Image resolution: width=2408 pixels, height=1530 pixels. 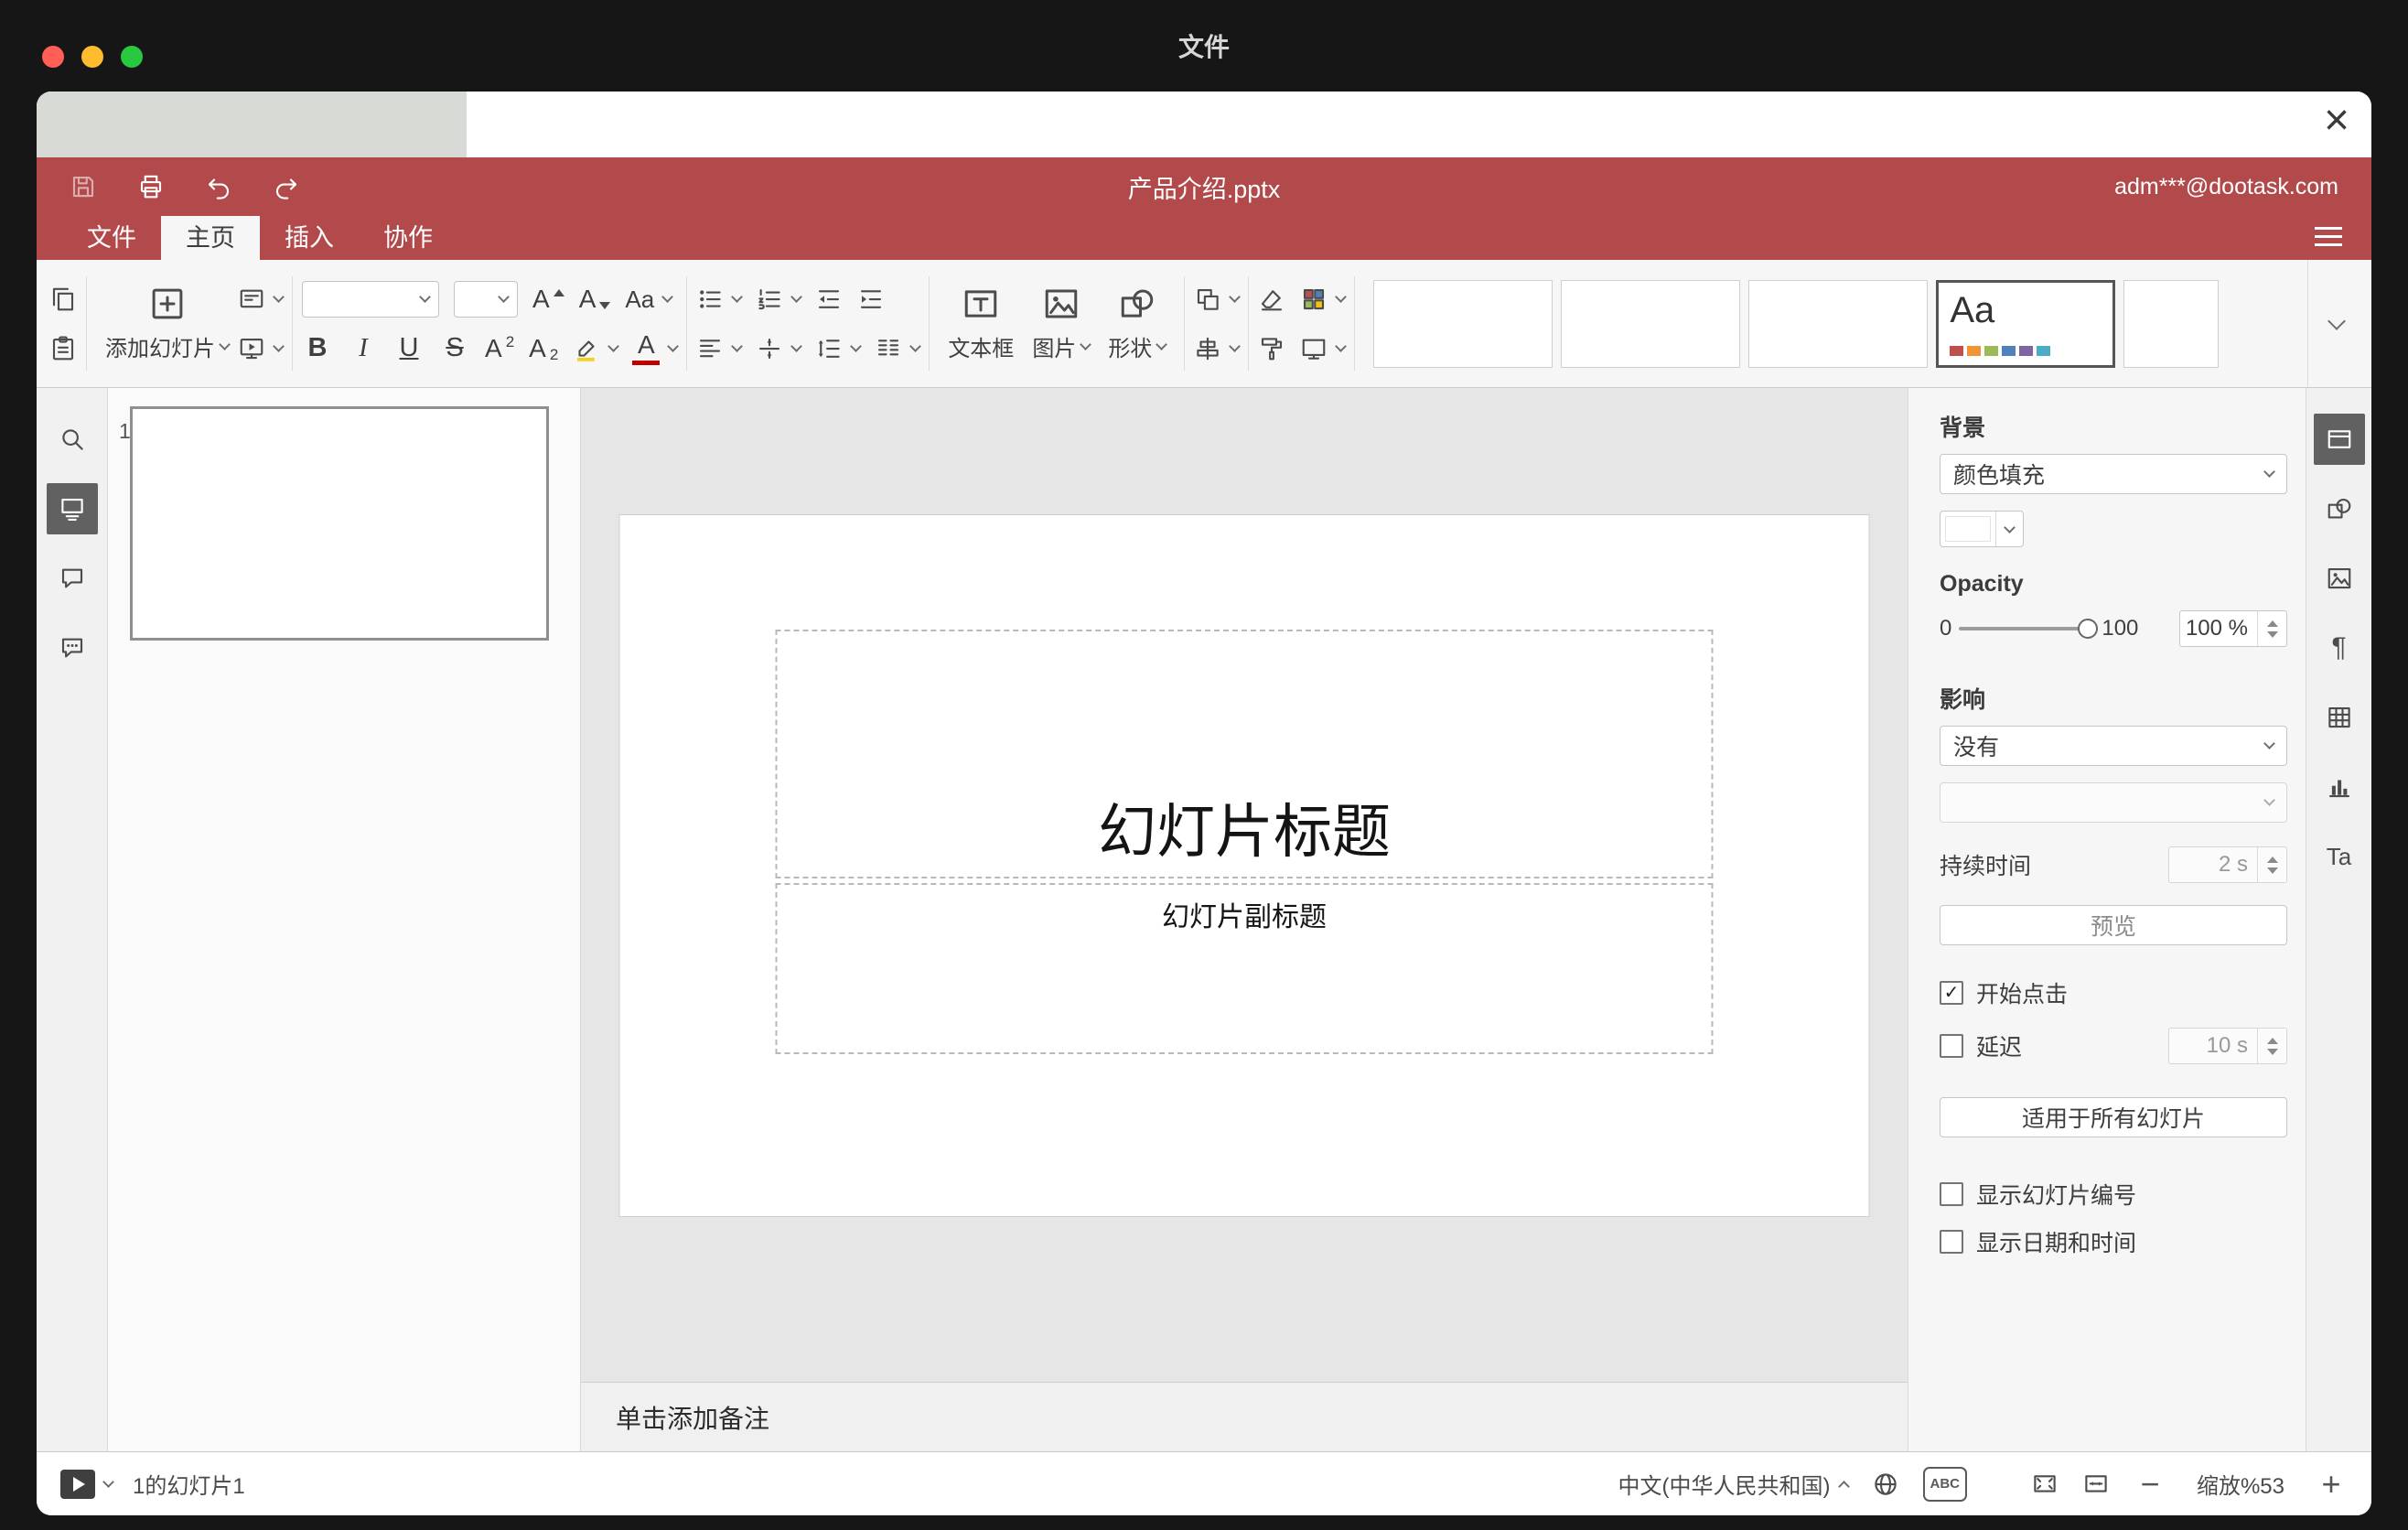 I want to click on document-language-button, so click(x=1885, y=1484).